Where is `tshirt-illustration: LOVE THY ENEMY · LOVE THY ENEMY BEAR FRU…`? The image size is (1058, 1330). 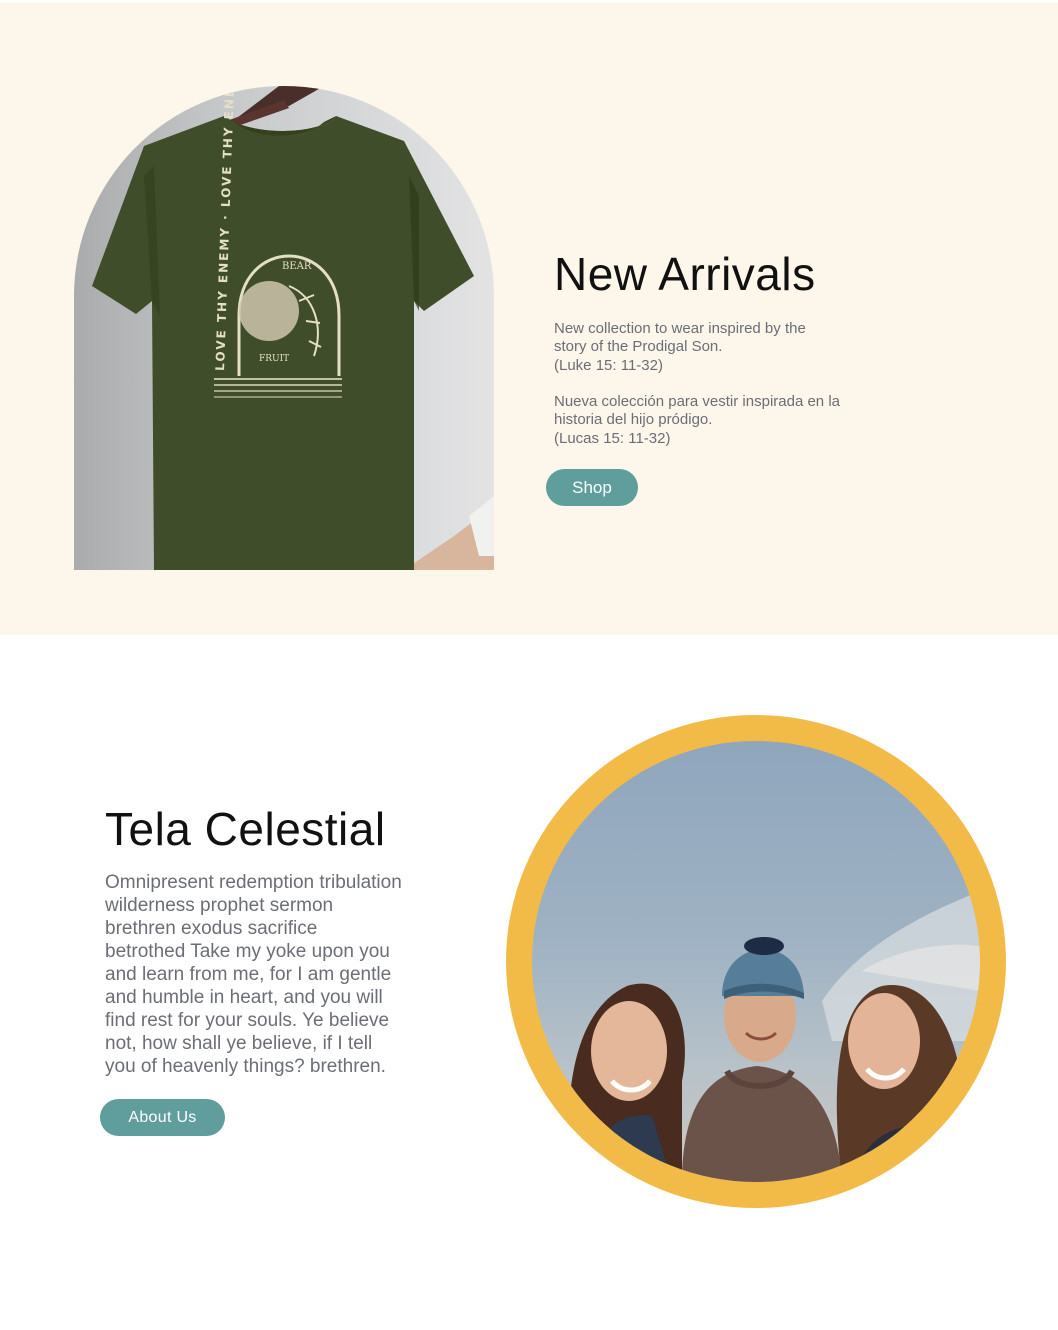
tshirt-illustration: LOVE THY ENEMY · LOVE THY ENEMY BEAR FRU… is located at coordinates (293, 328).